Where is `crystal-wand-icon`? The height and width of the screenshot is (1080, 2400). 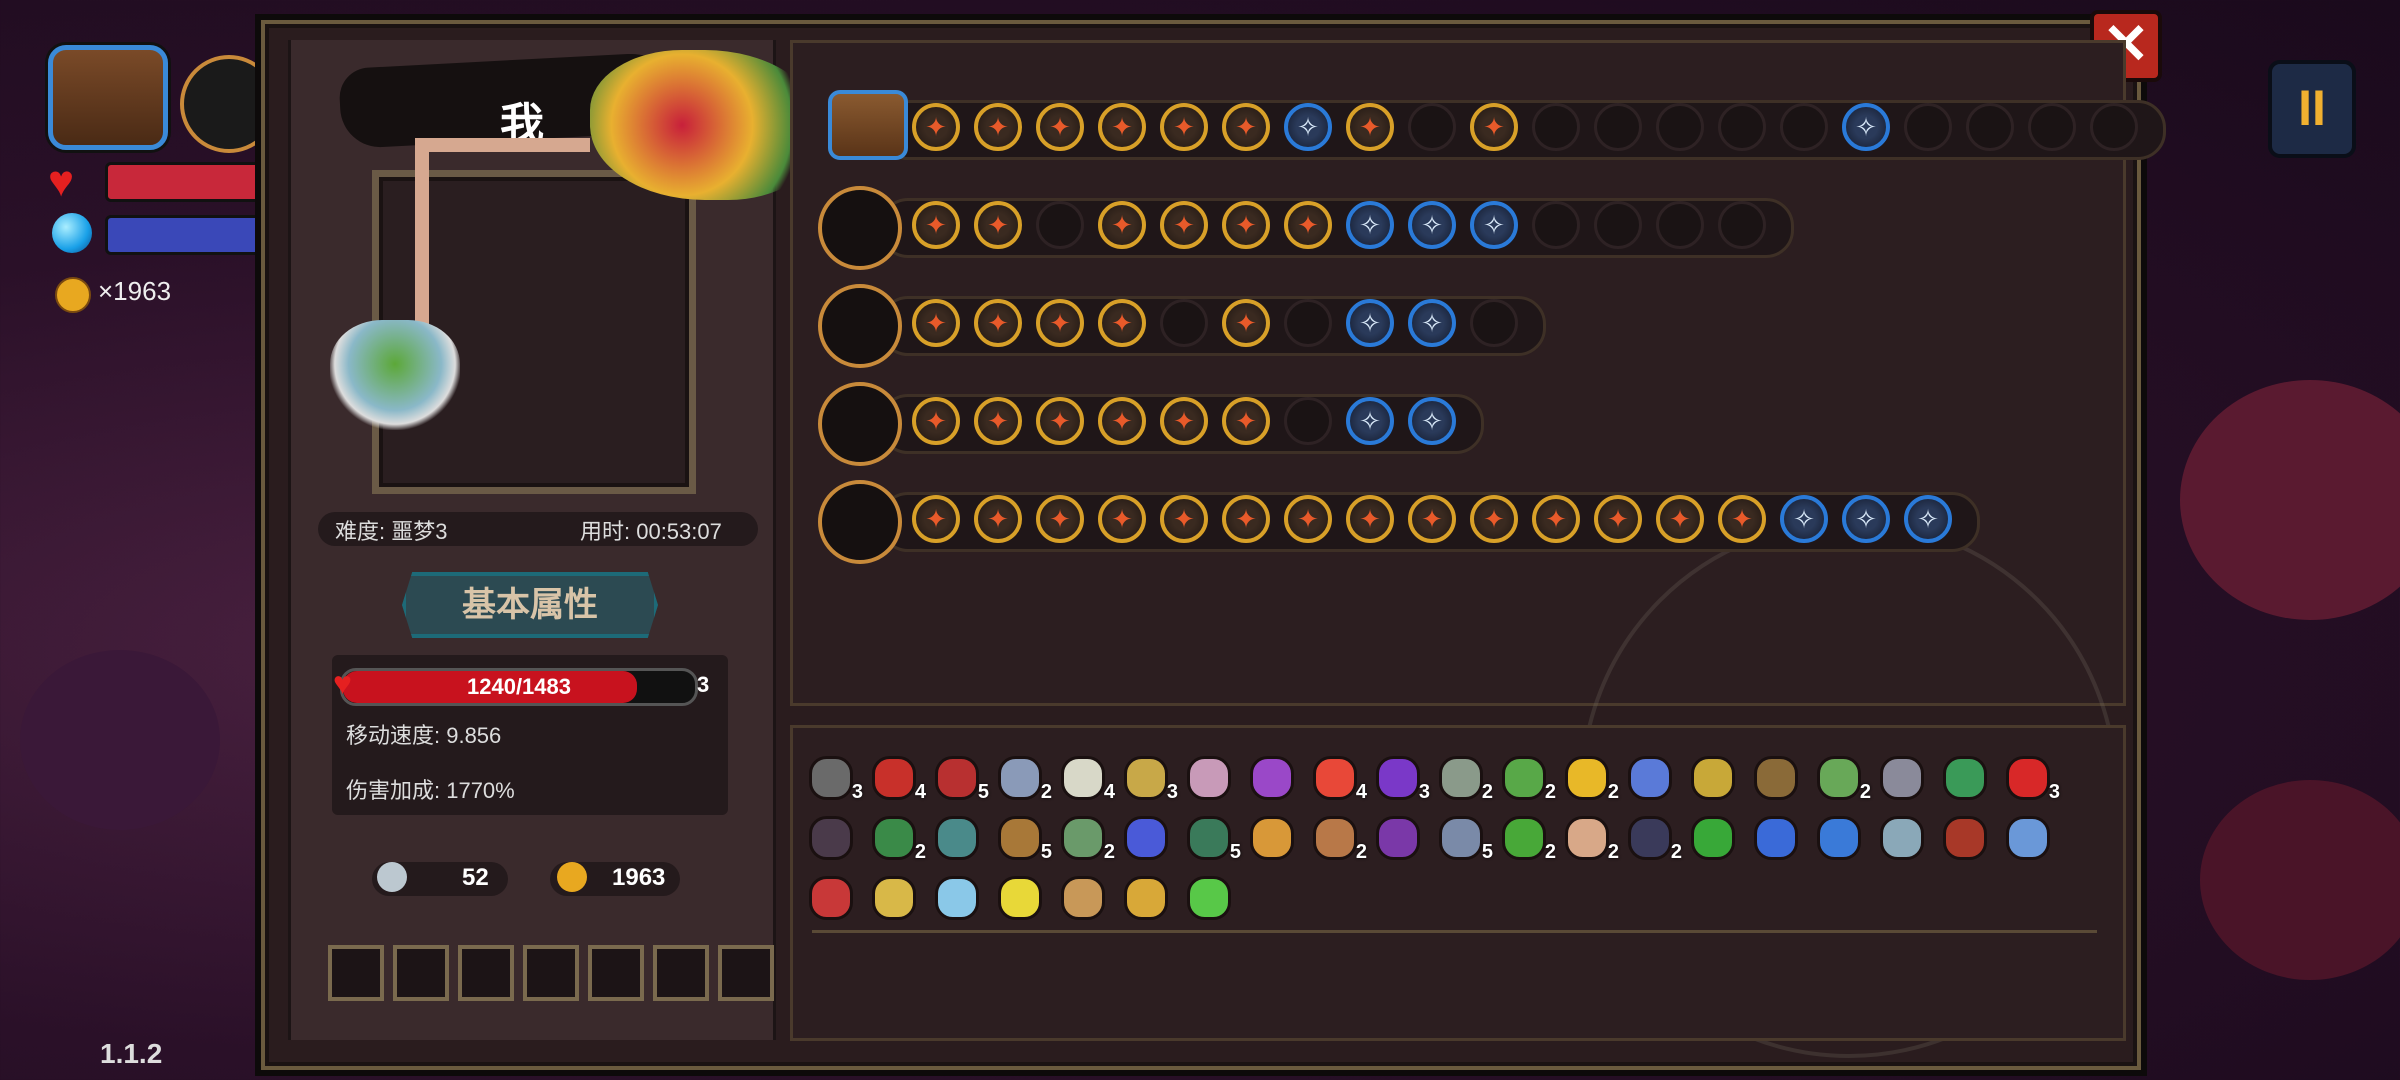
crystal-wand-icon is located at coordinates (860, 424).